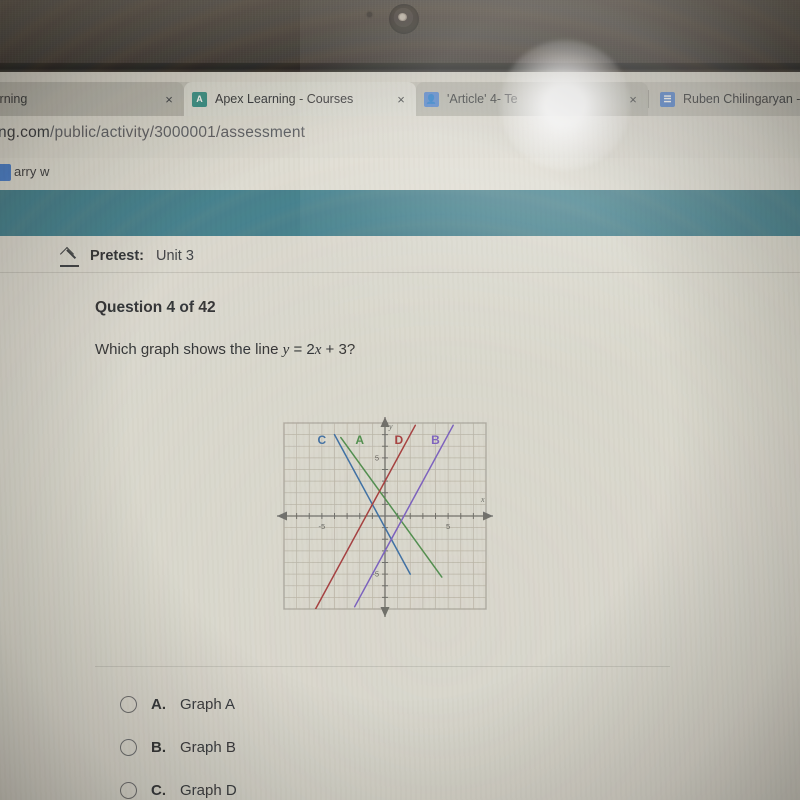 Image resolution: width=800 pixels, height=800 pixels. I want to click on answer-option-c: C. Graph D, so click(178, 790).